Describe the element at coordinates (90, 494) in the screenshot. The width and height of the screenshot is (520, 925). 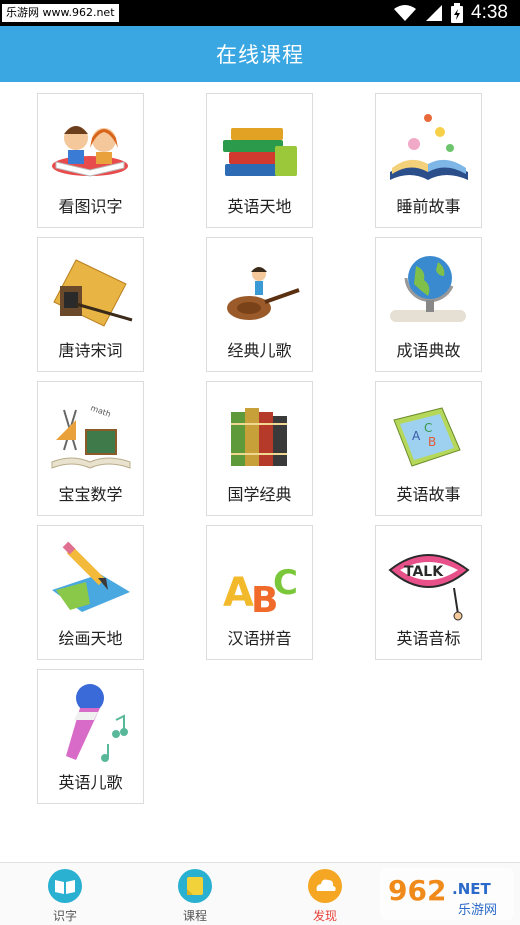
I see `course-label: 宝宝数学` at that location.